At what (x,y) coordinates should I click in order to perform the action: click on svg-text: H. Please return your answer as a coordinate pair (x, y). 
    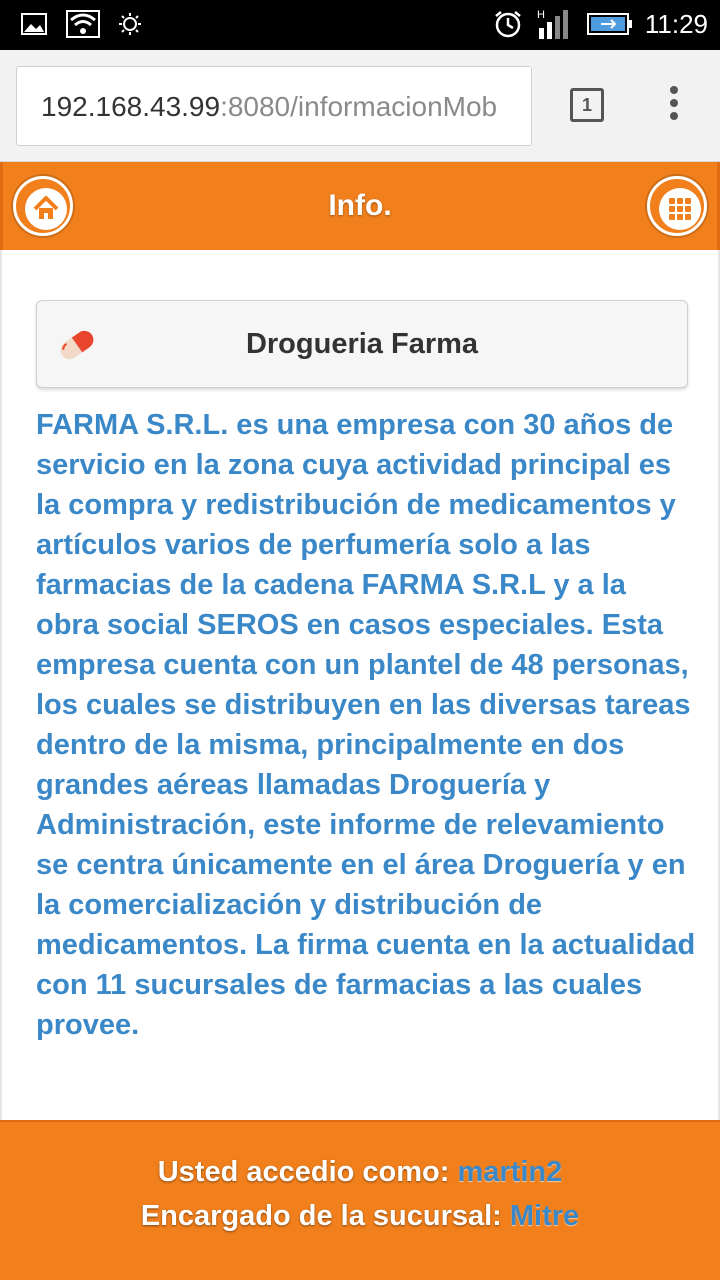
    Looking at the image, I should click on (541, 15).